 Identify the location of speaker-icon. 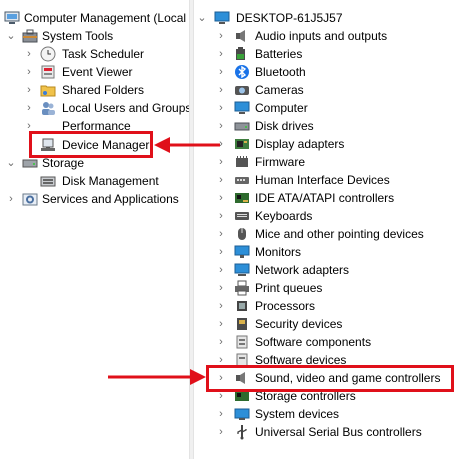
(242, 36).